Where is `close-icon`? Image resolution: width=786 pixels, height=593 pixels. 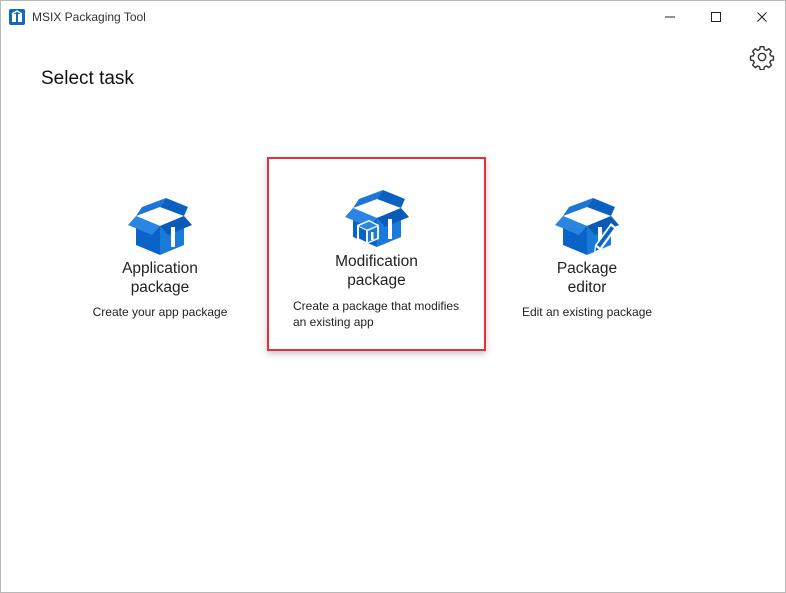 close-icon is located at coordinates (762, 16).